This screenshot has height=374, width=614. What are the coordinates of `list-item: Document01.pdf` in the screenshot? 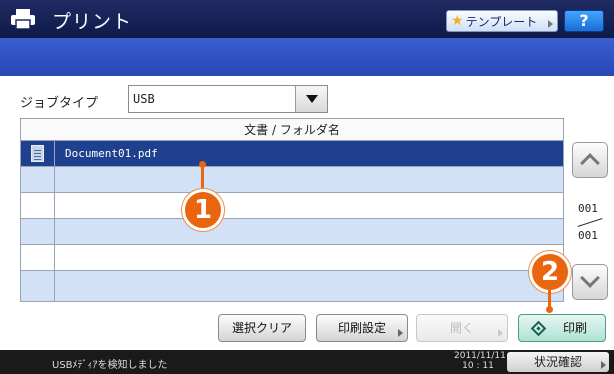 It's located at (292, 154).